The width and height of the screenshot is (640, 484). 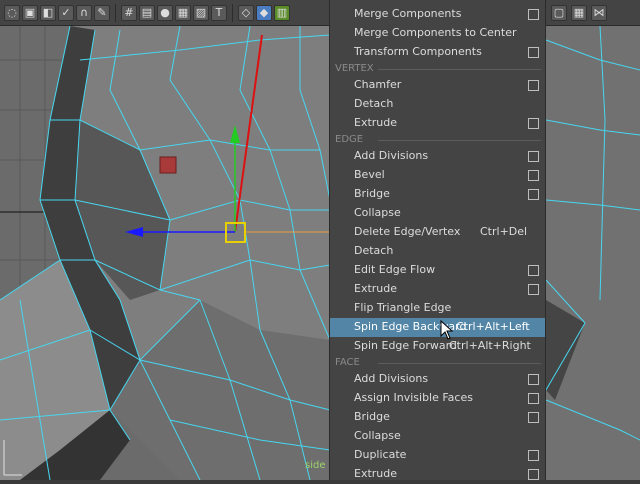 I want to click on menu-item-merge-components-to-center: Merge Components to Center, so click(x=437, y=33).